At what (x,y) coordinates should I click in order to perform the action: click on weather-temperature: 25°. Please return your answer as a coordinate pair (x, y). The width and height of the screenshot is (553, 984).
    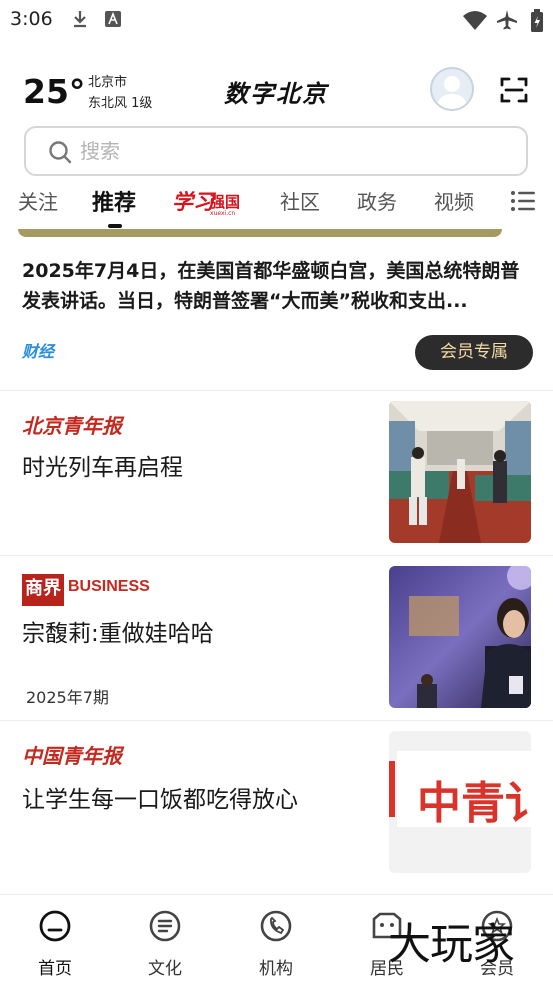
    Looking at the image, I should click on (54, 91).